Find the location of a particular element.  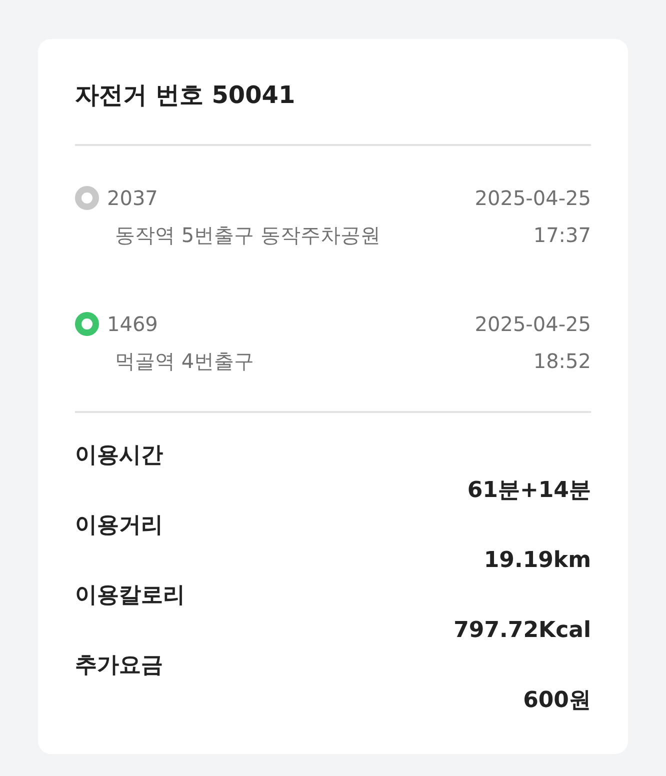

stat-label: 추가요금 is located at coordinates (119, 665).